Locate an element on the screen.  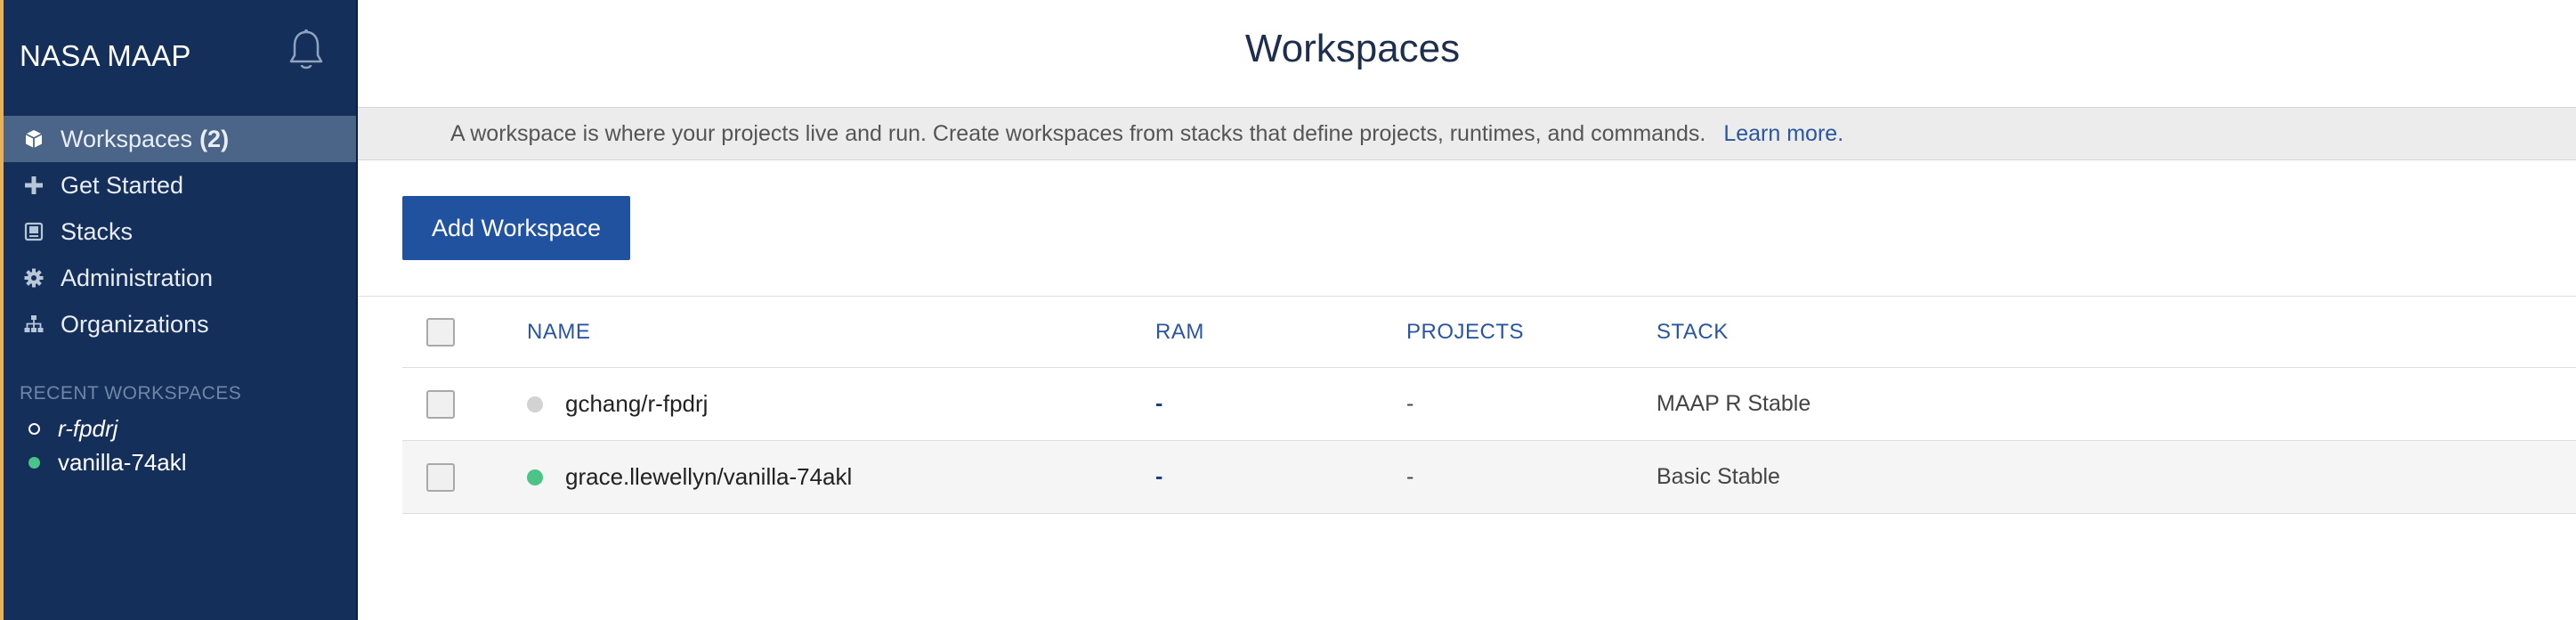
plus-icon is located at coordinates (33, 185).